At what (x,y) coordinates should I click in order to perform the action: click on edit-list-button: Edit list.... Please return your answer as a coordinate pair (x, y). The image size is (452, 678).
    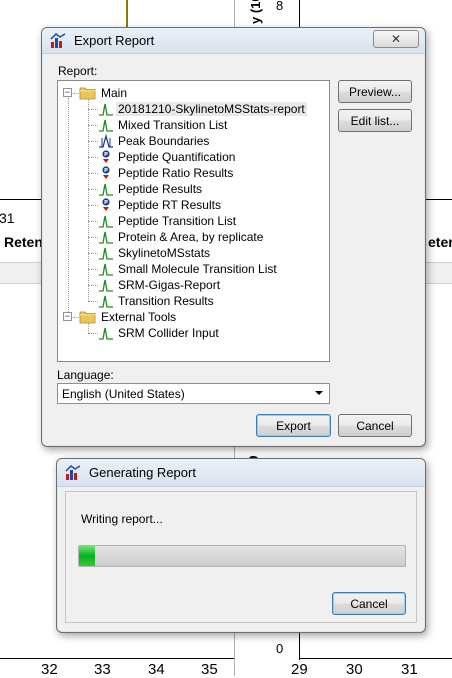
    Looking at the image, I should click on (375, 120).